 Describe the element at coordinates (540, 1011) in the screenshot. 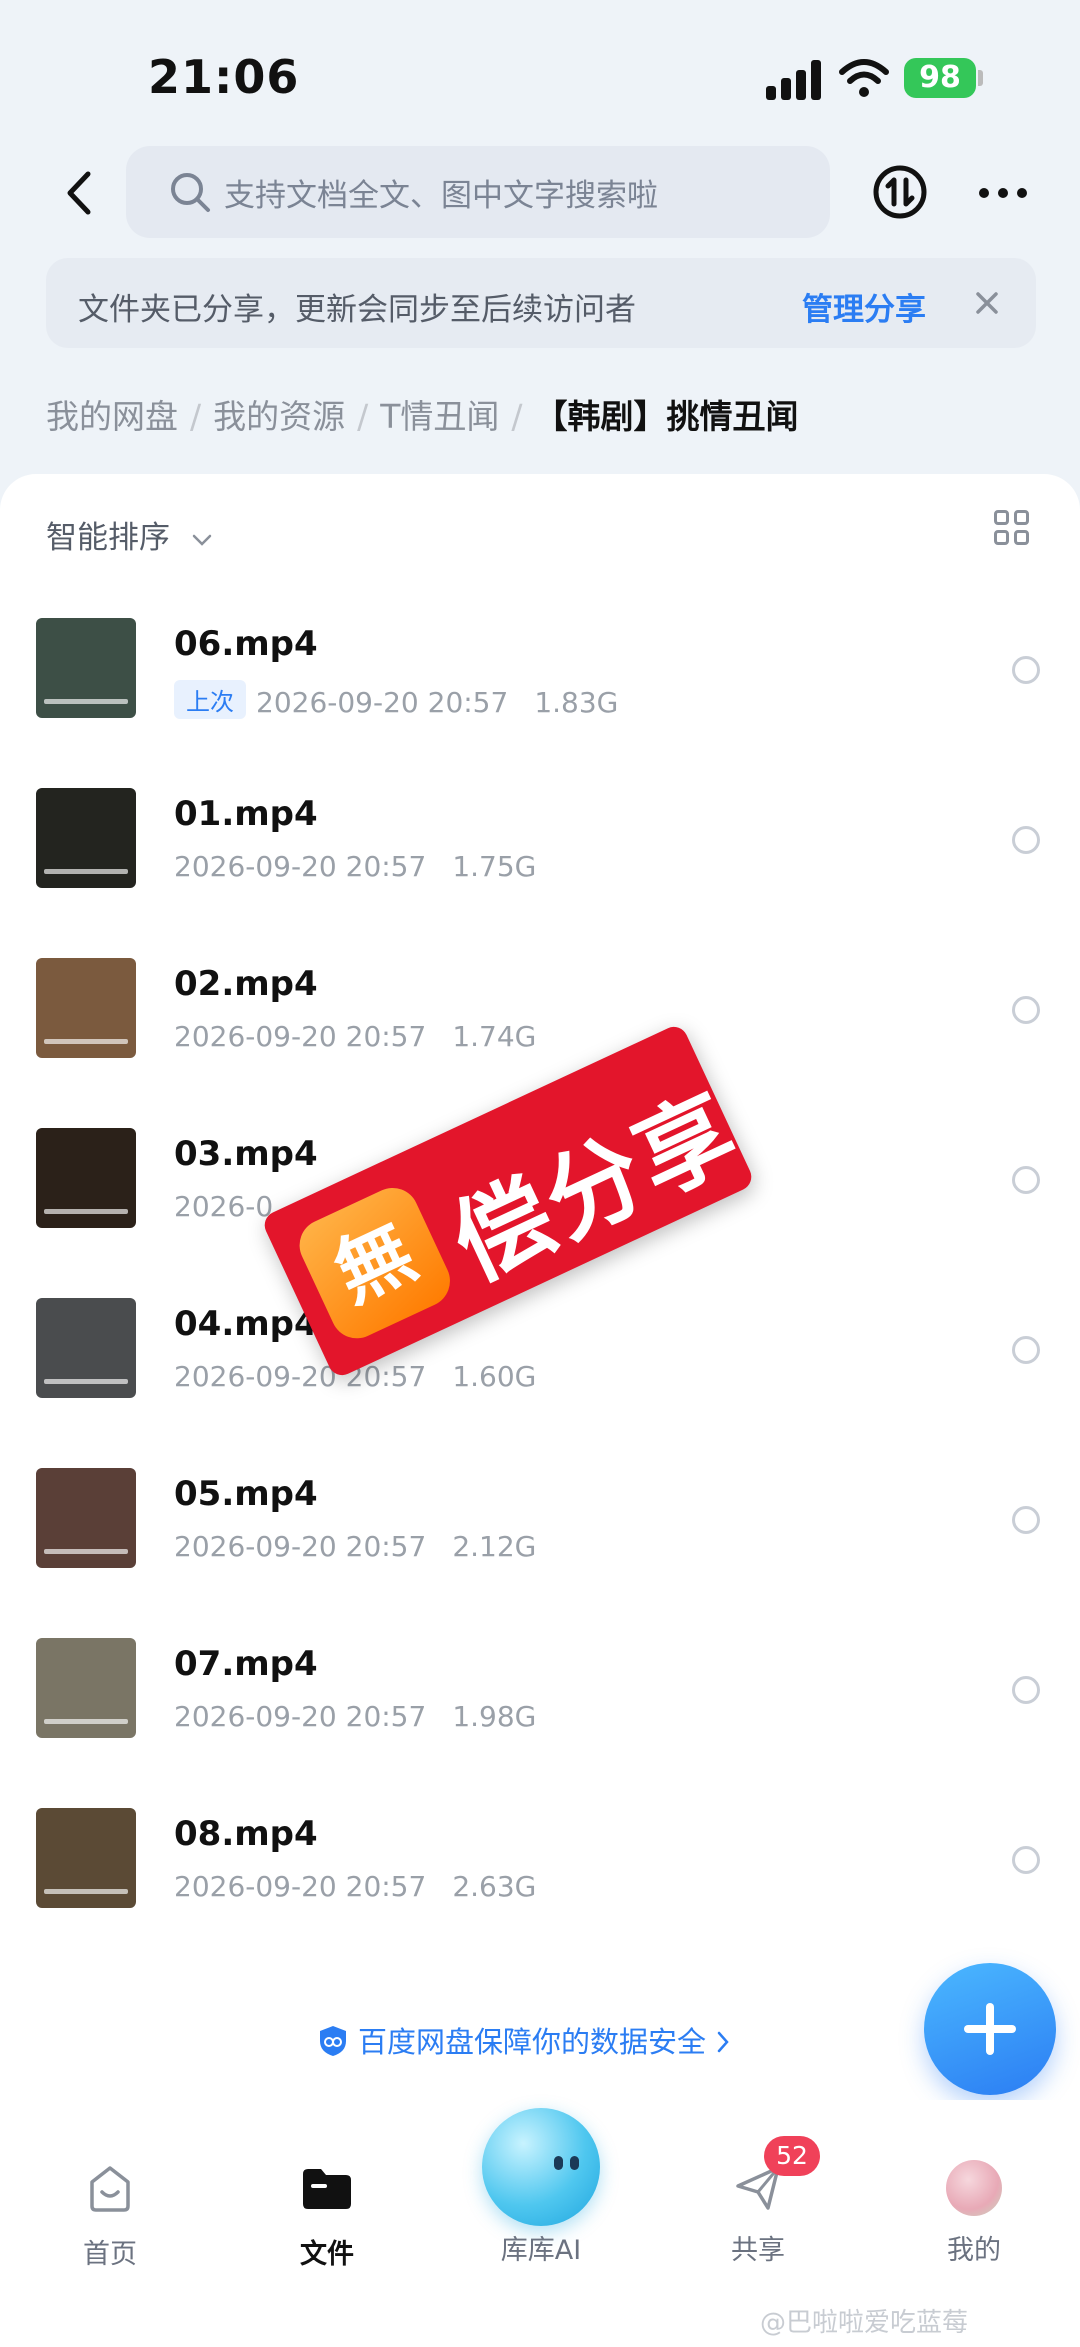

I see `file-row: 02.mp4 2026-09-20 20:57 1.74G` at that location.